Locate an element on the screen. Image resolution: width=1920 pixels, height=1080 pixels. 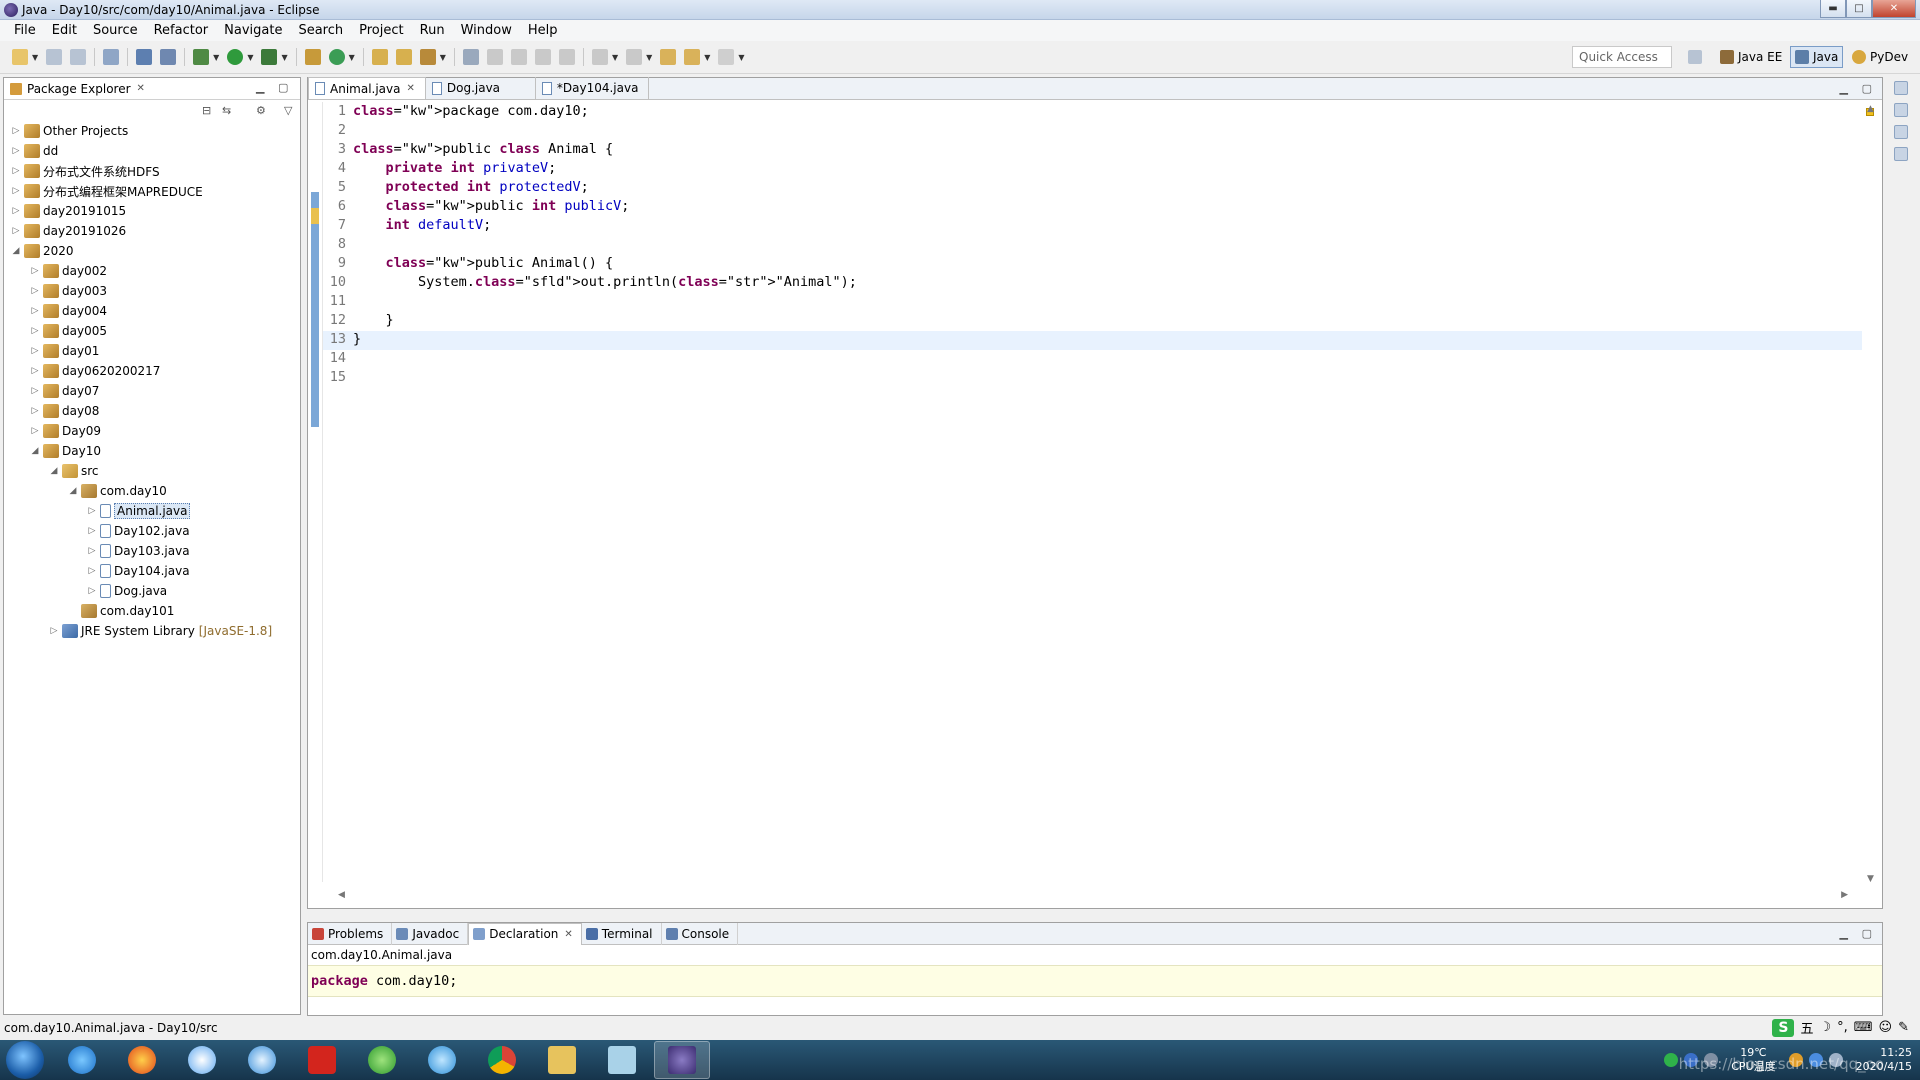
tree-item: ▷ day005 is located at coordinates (68, 331).